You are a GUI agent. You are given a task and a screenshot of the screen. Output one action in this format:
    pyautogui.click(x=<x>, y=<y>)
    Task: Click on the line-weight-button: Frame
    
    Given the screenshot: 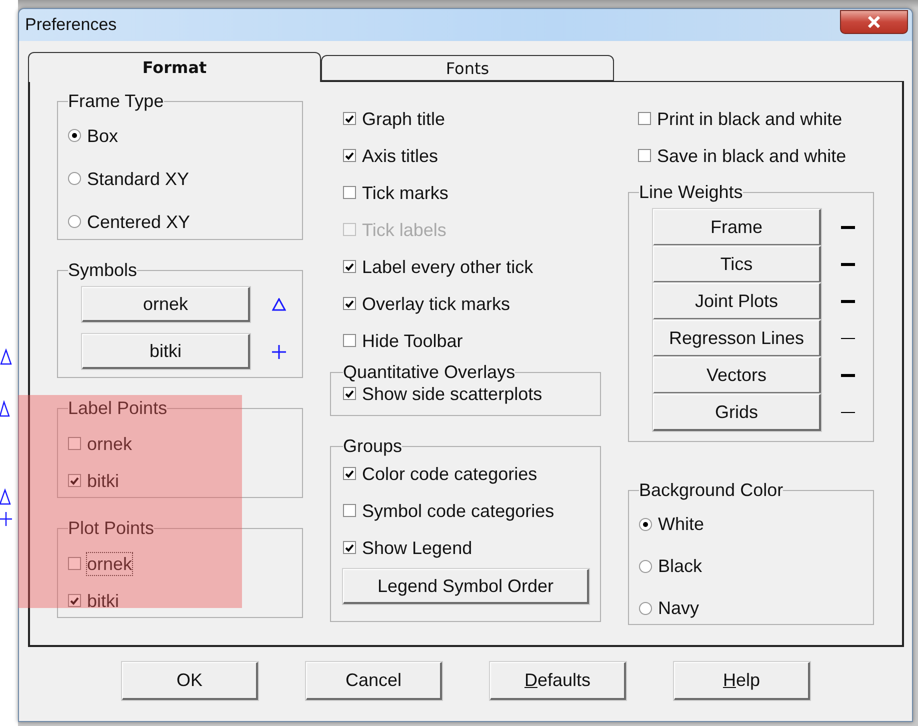 What is the action you would take?
    pyautogui.click(x=737, y=227)
    